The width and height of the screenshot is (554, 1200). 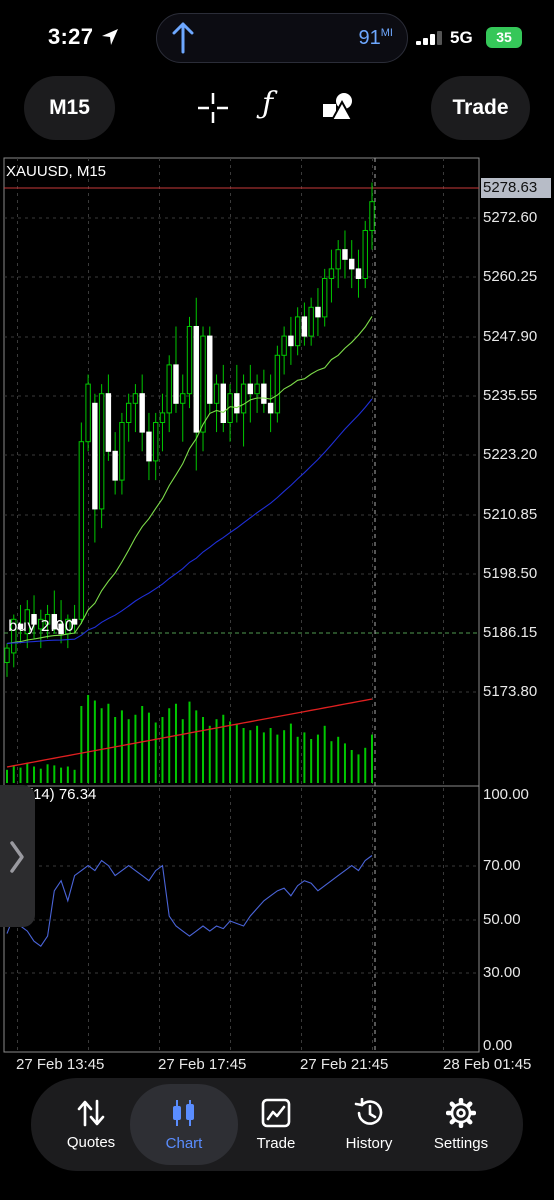 What do you see at coordinates (183, 38) in the screenshot?
I see `navigation-arrow-icon` at bounding box center [183, 38].